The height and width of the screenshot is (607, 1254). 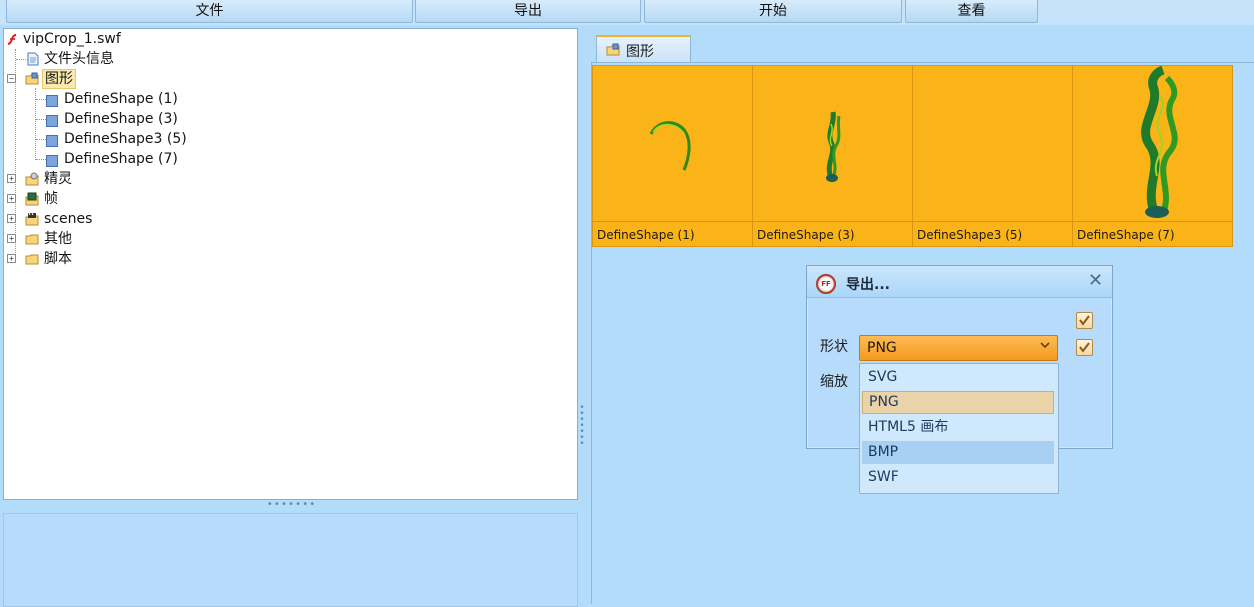 I want to click on tree-label: 文件头信息, so click(x=79, y=59).